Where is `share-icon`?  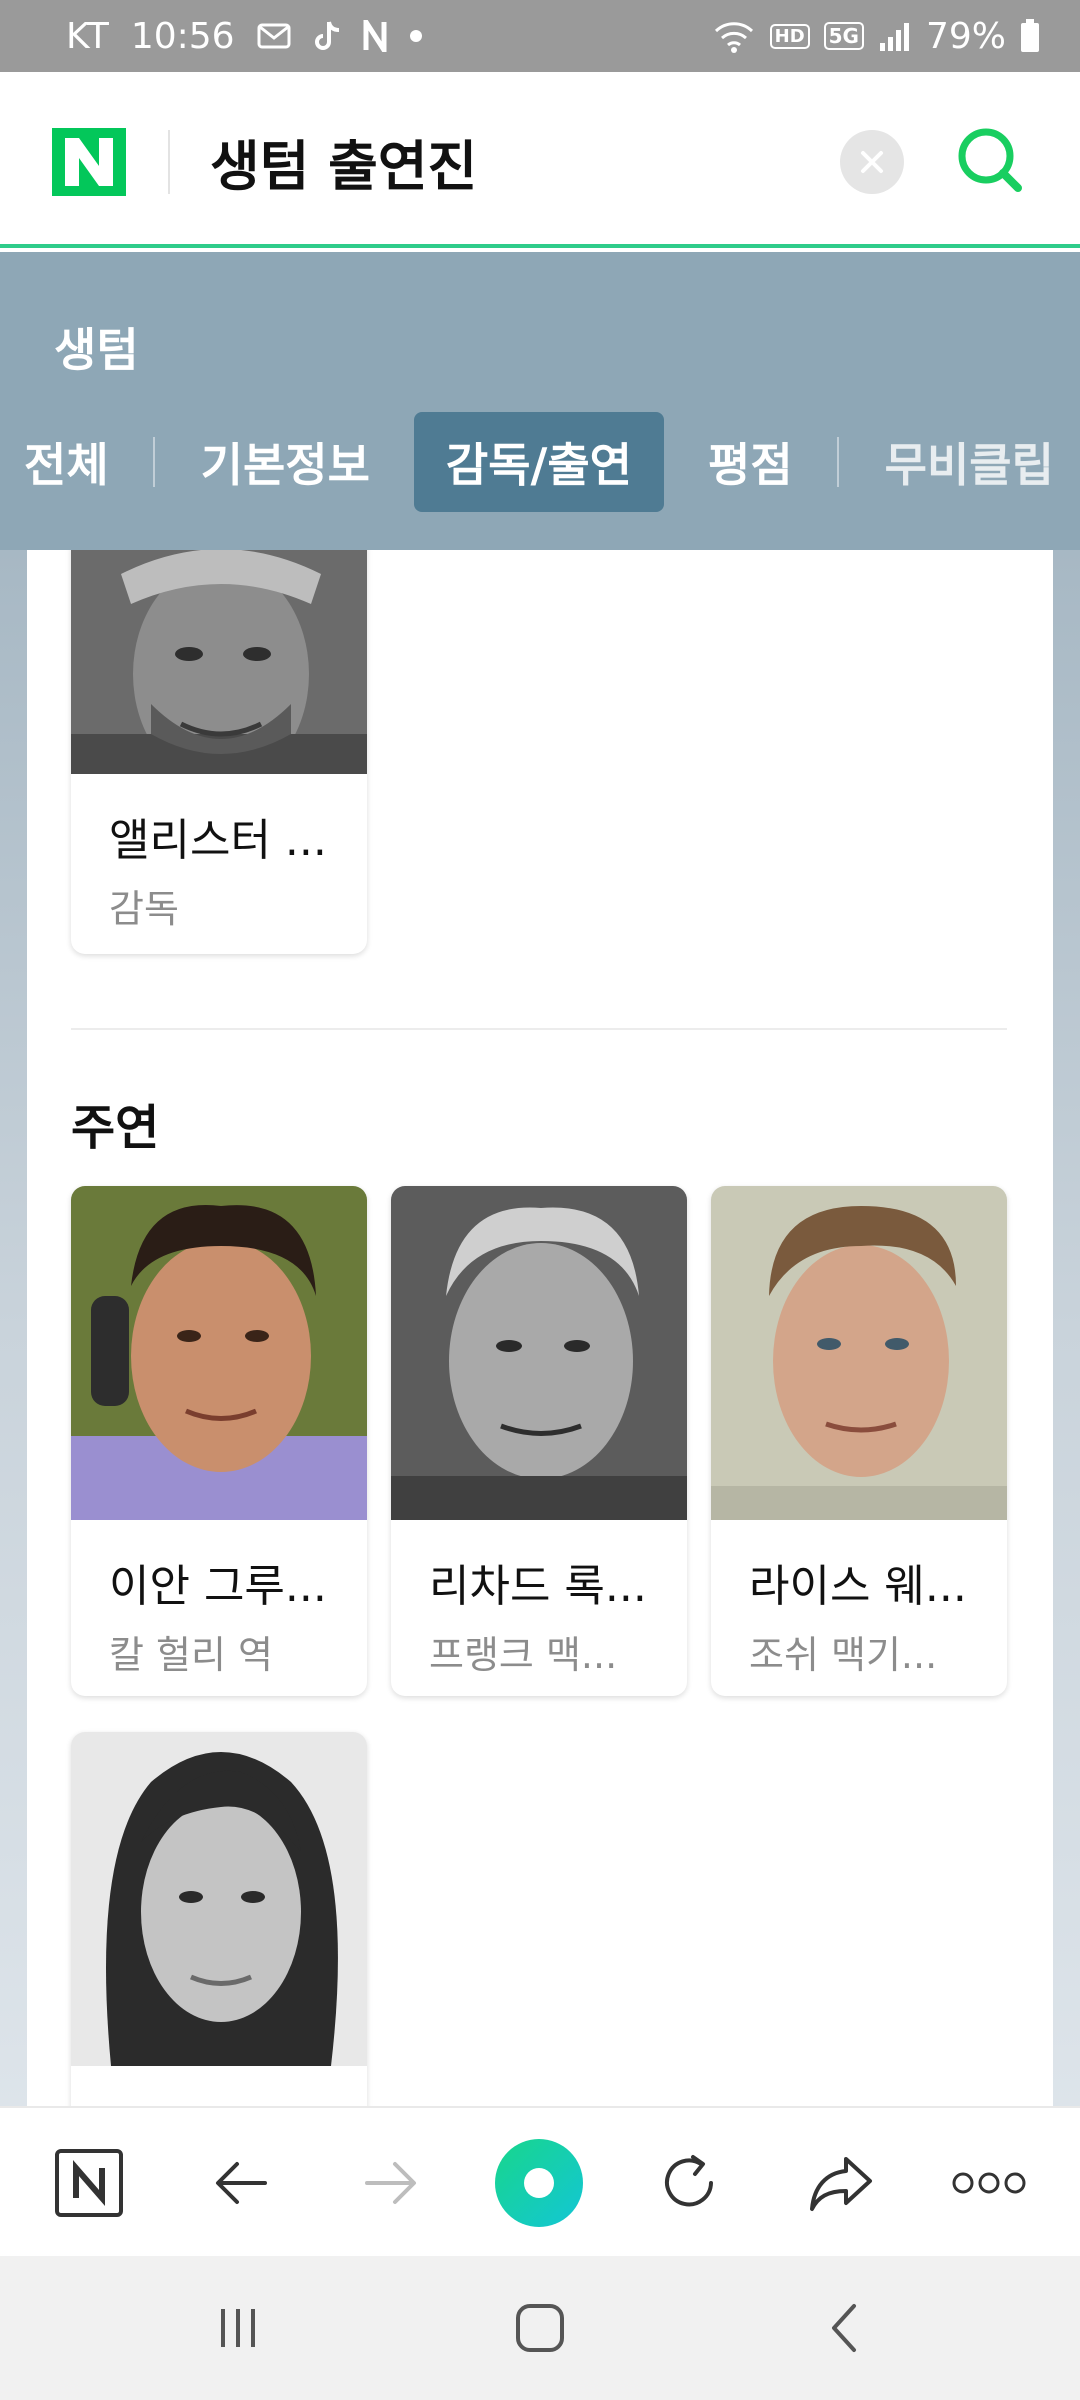 share-icon is located at coordinates (841, 2184).